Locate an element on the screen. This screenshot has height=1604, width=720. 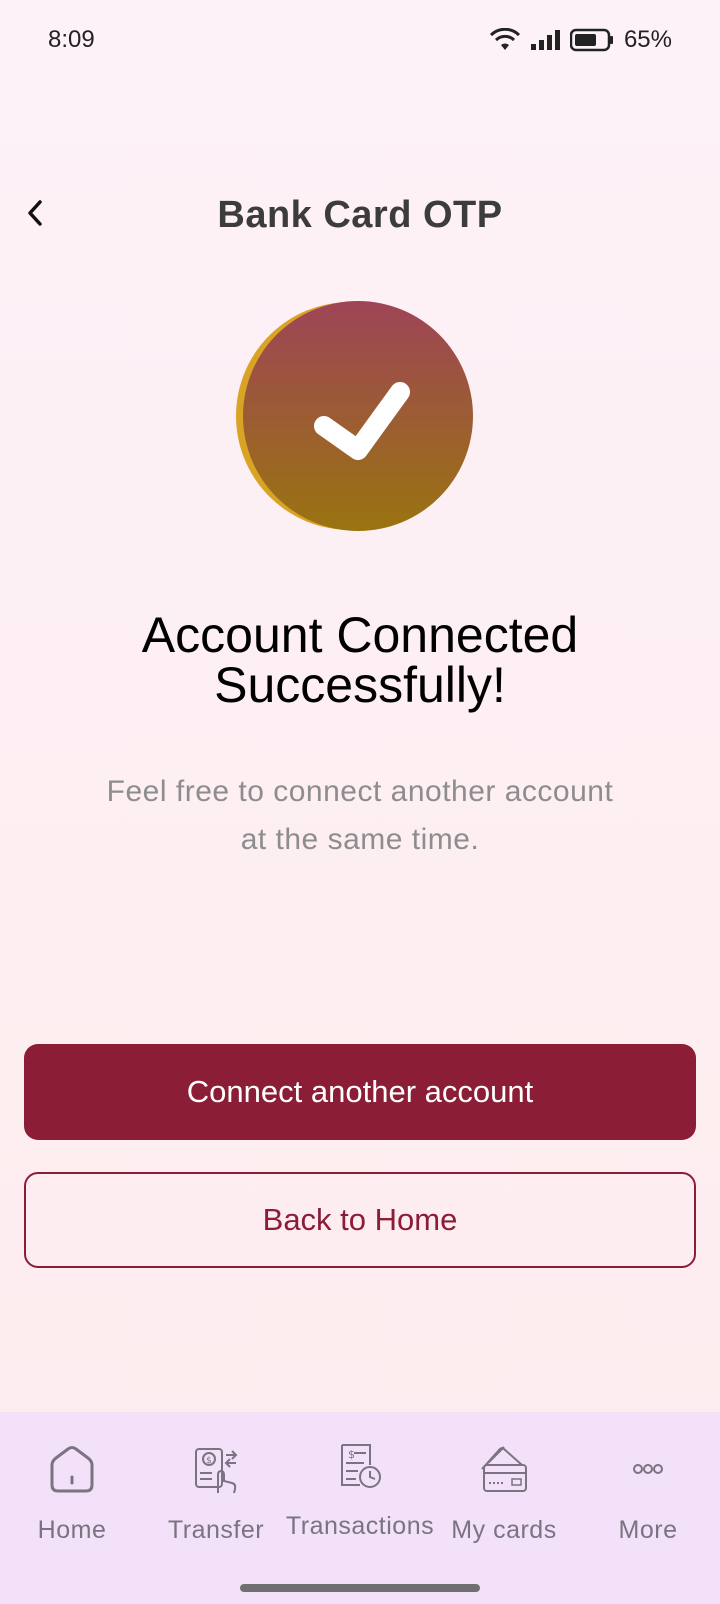
cards-icon is located at coordinates (504, 1470).